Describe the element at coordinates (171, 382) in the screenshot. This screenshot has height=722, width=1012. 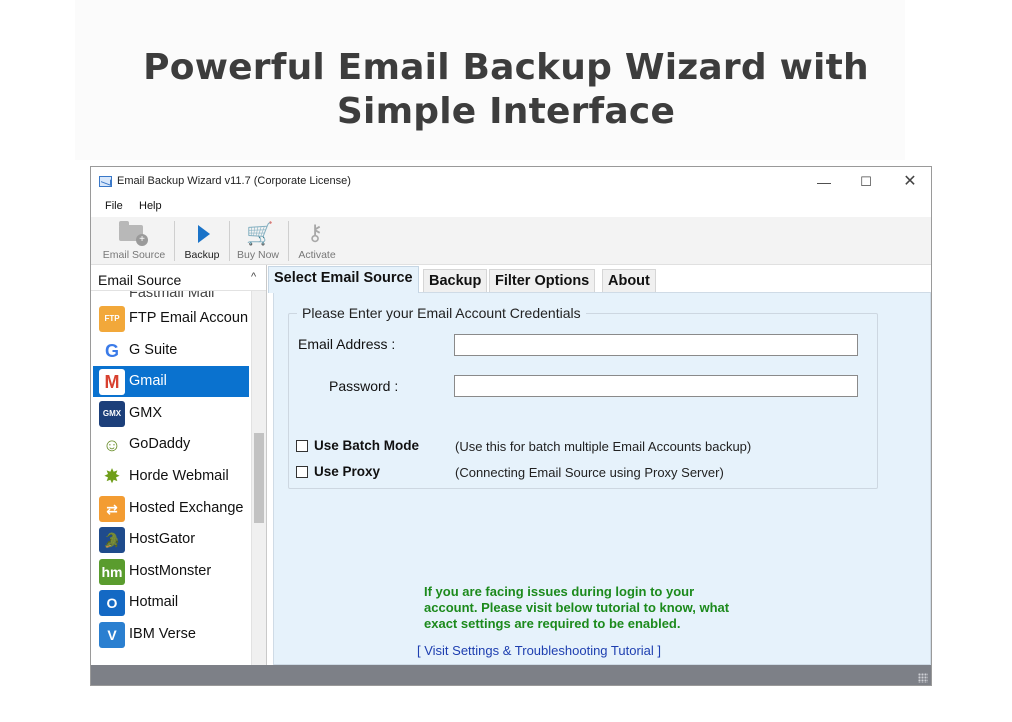
I see `sidebar-item-gmail: M Gmail` at that location.